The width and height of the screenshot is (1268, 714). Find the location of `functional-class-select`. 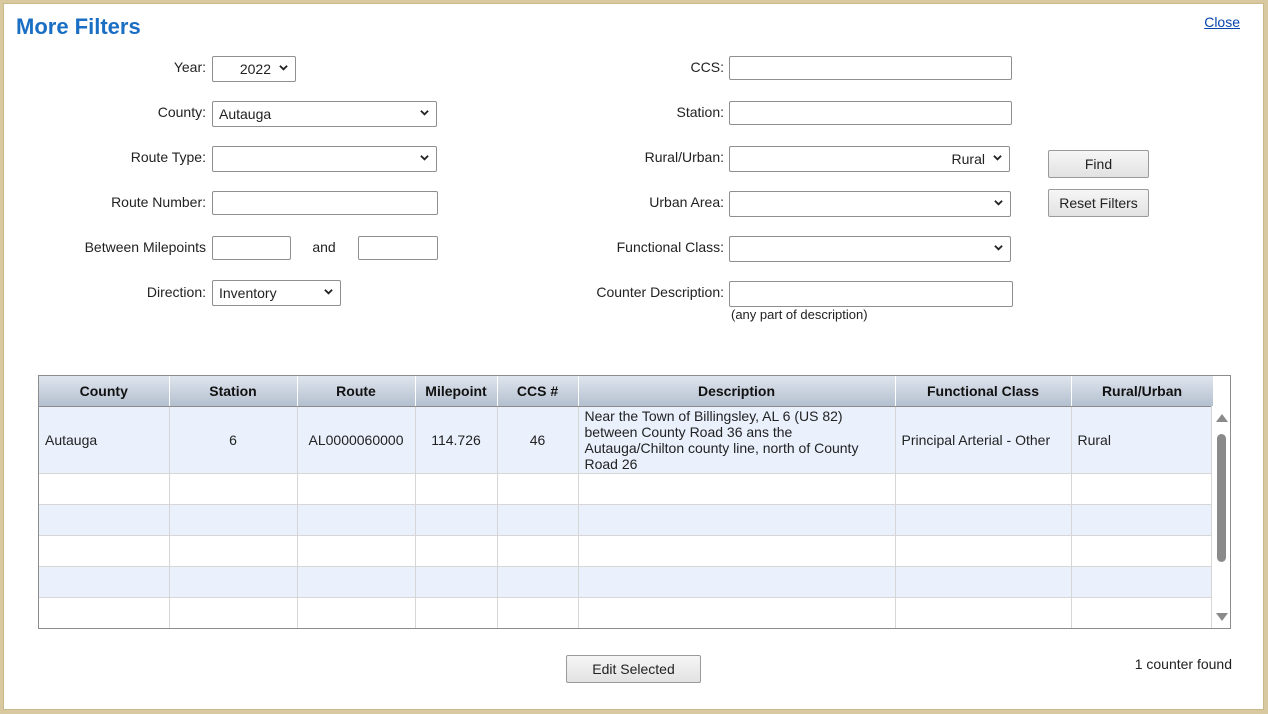

functional-class-select is located at coordinates (870, 249).